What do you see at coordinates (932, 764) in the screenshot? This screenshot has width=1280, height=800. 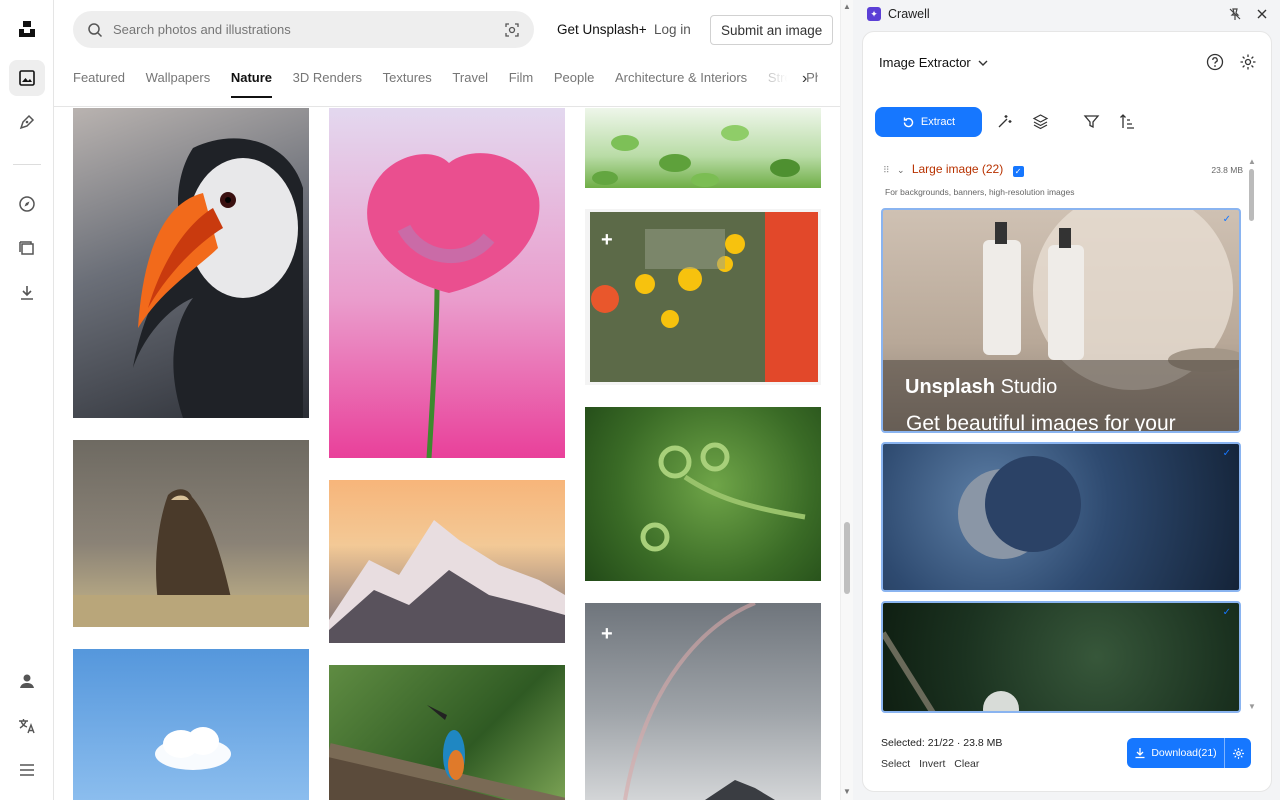 I see `invert-link: Invert` at bounding box center [932, 764].